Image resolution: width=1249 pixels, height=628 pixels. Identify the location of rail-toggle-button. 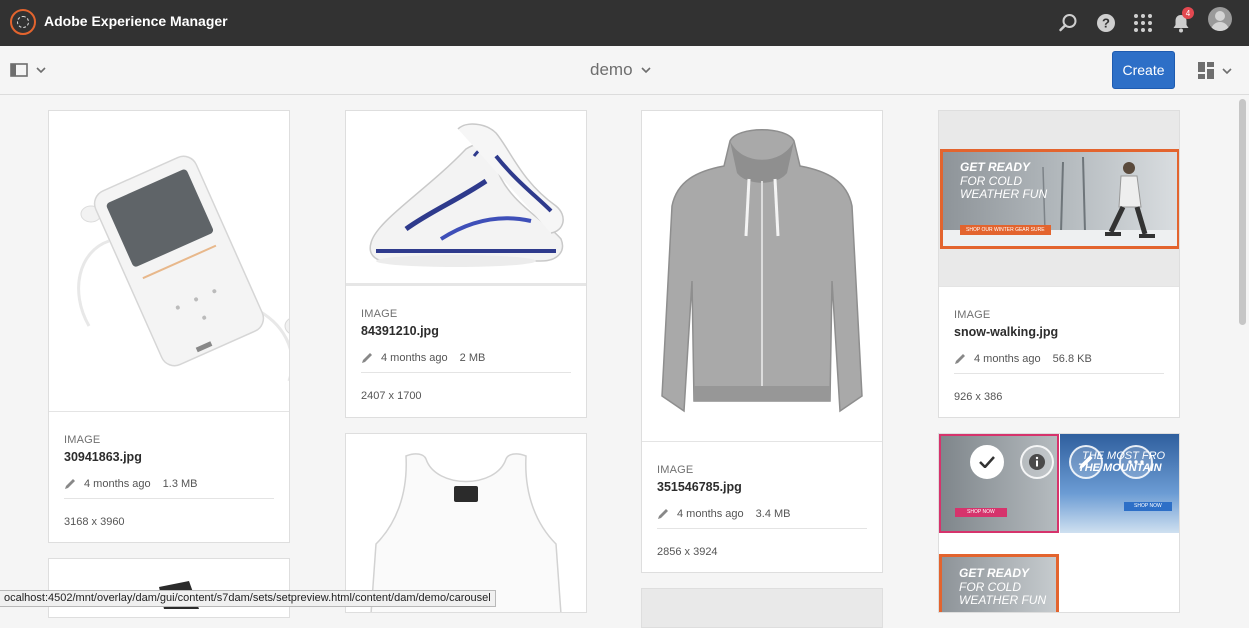
(28, 70).